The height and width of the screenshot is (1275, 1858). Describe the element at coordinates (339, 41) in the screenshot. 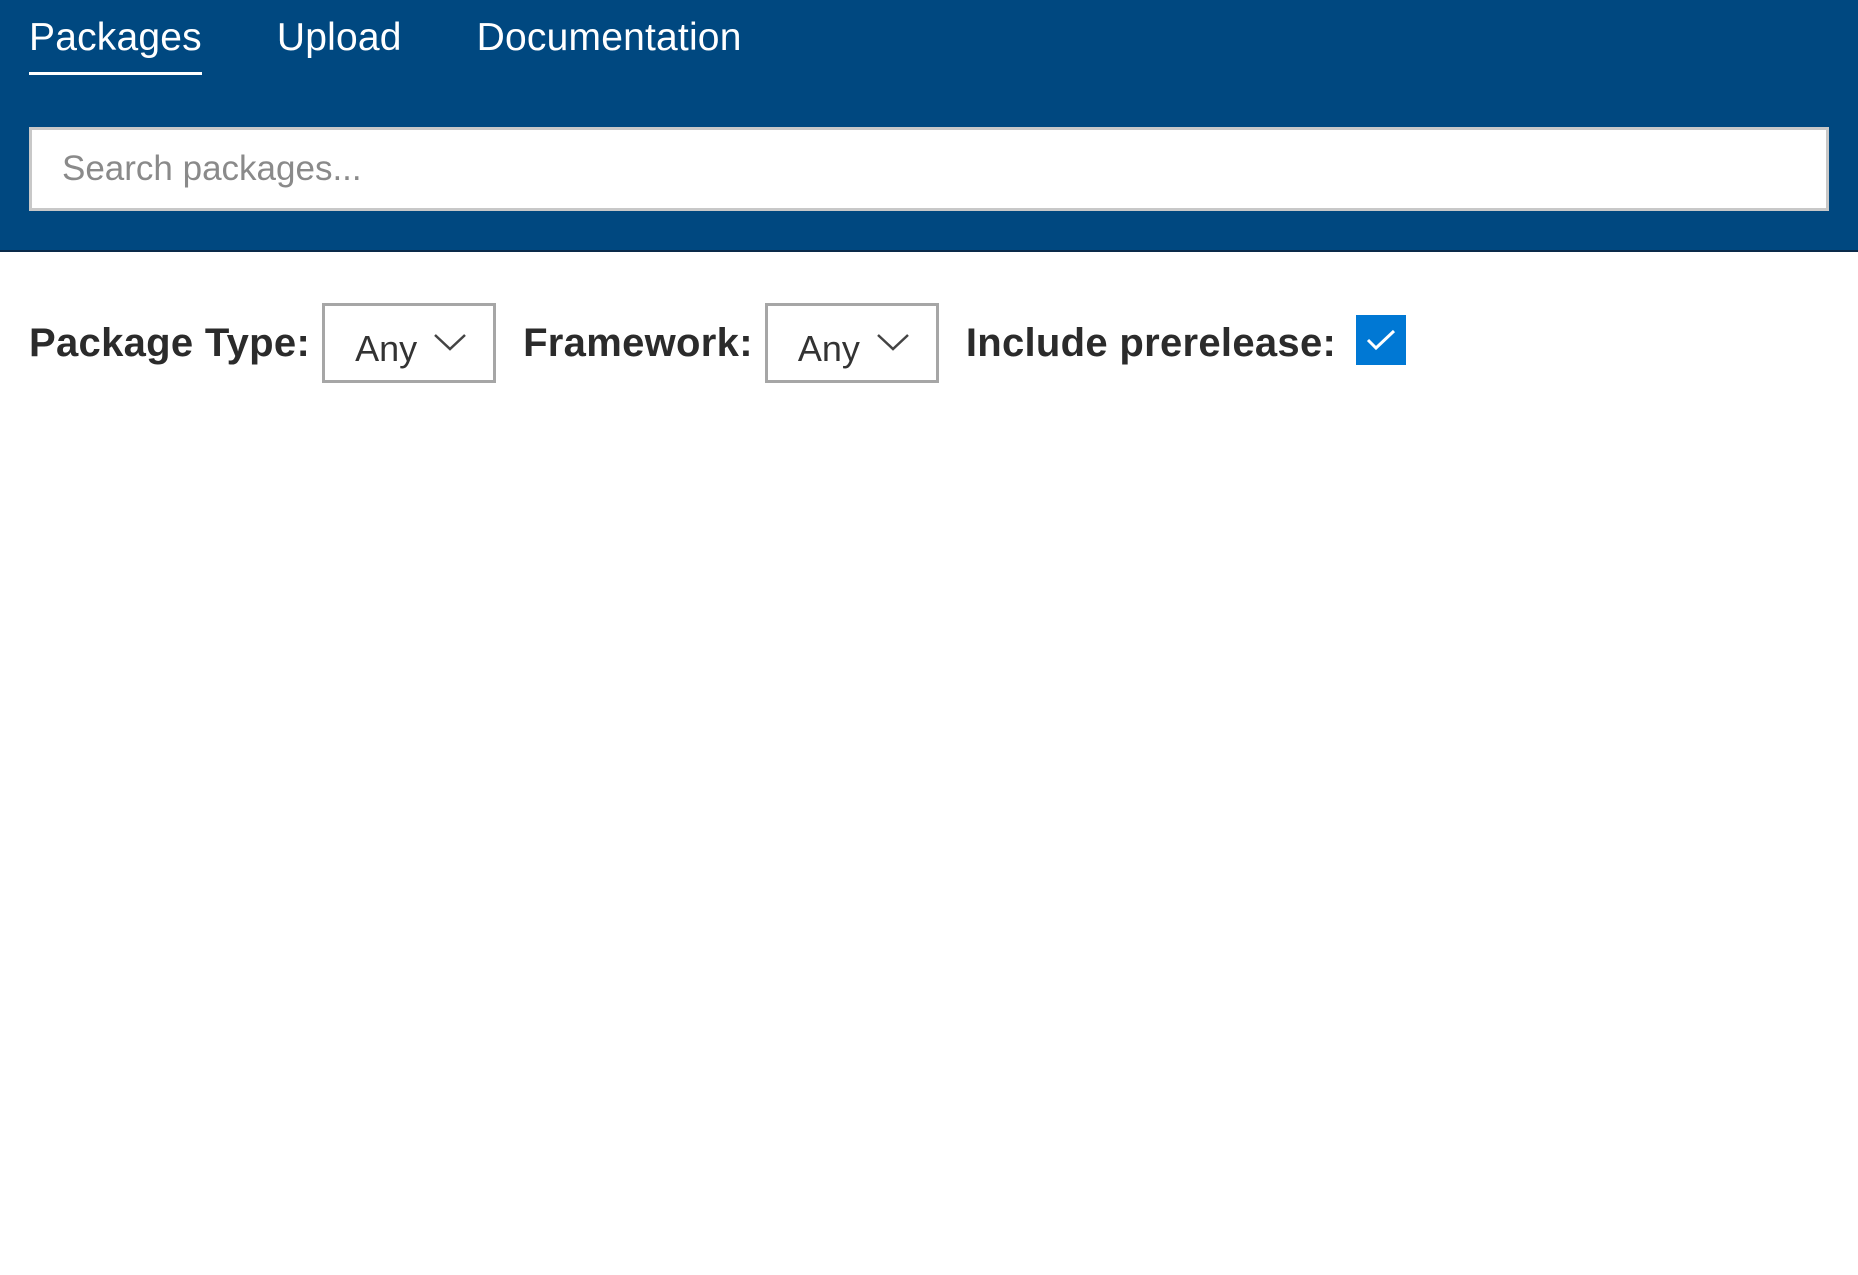

I see `tab-upload: Upload` at that location.